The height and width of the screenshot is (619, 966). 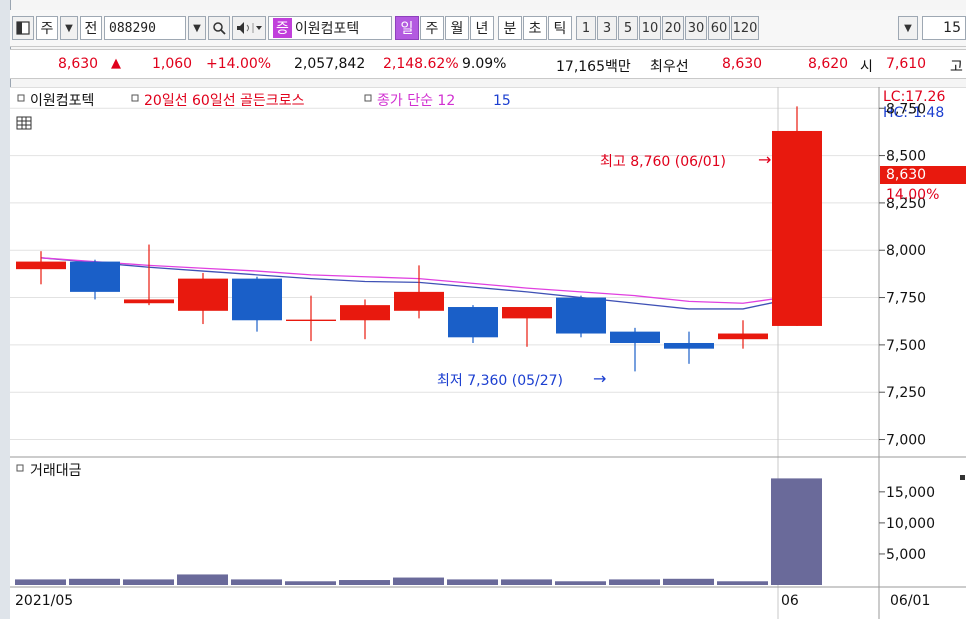 I want to click on price-tick-label: 8,000, so click(x=906, y=251).